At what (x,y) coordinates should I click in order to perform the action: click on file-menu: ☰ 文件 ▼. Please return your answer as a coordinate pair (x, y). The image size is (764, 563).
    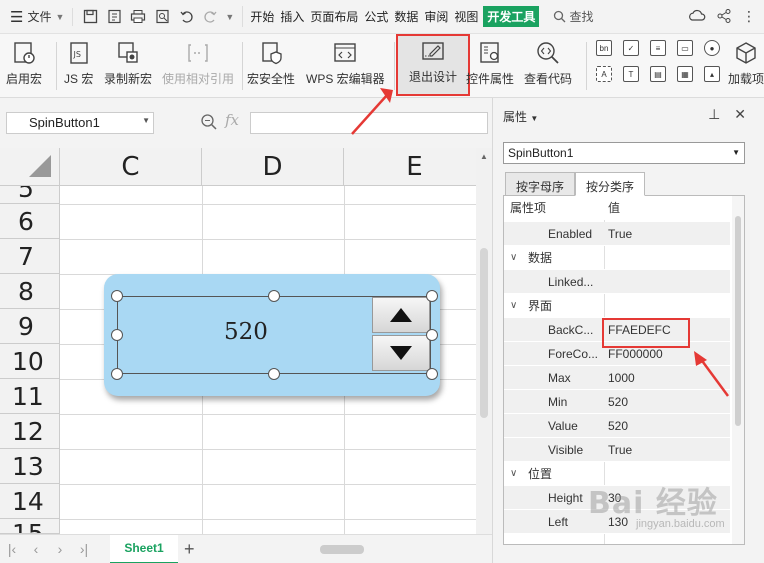
    Looking at the image, I should click on (36, 17).